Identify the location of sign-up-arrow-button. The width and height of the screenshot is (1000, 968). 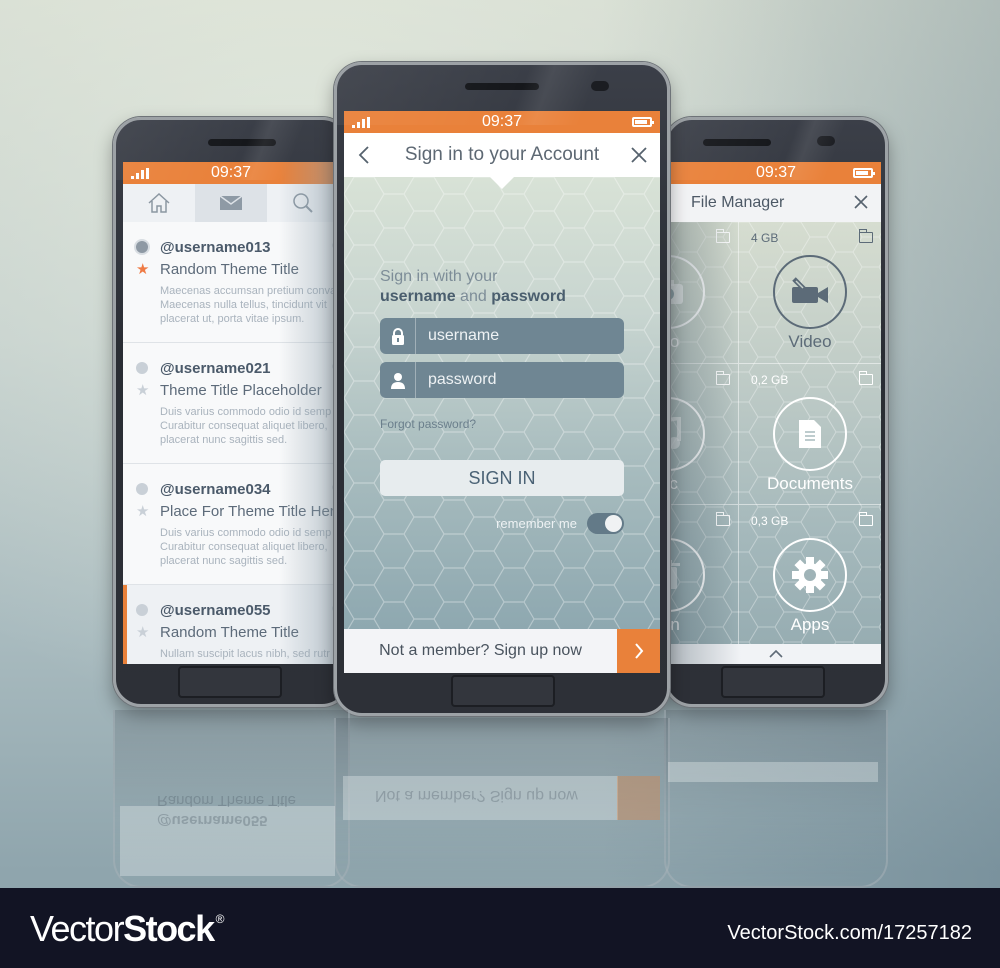
(638, 651).